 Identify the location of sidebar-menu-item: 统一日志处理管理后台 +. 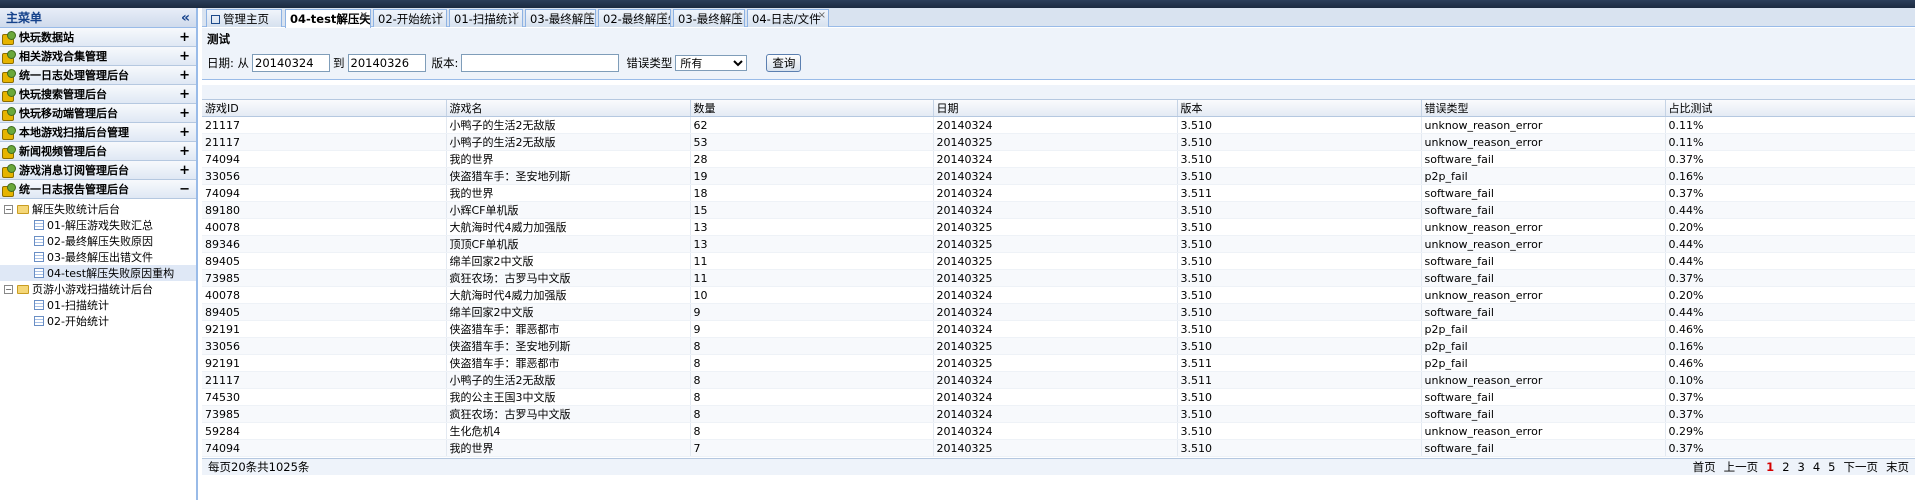
(98, 75).